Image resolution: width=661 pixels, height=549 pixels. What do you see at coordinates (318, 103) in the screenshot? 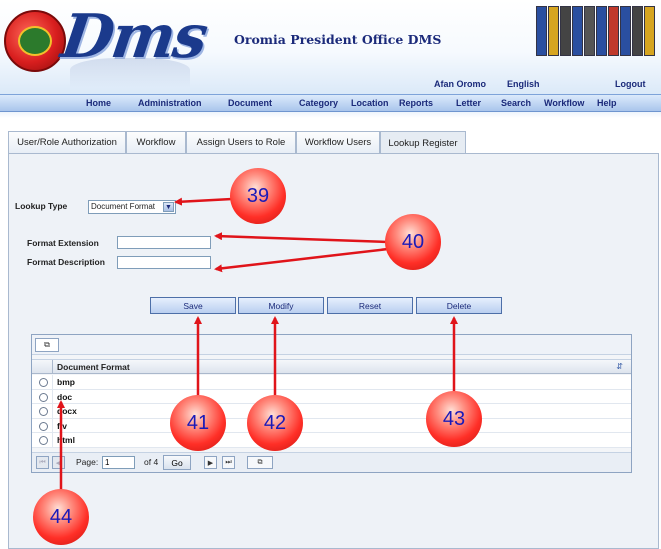
I see `nav-category: Category` at bounding box center [318, 103].